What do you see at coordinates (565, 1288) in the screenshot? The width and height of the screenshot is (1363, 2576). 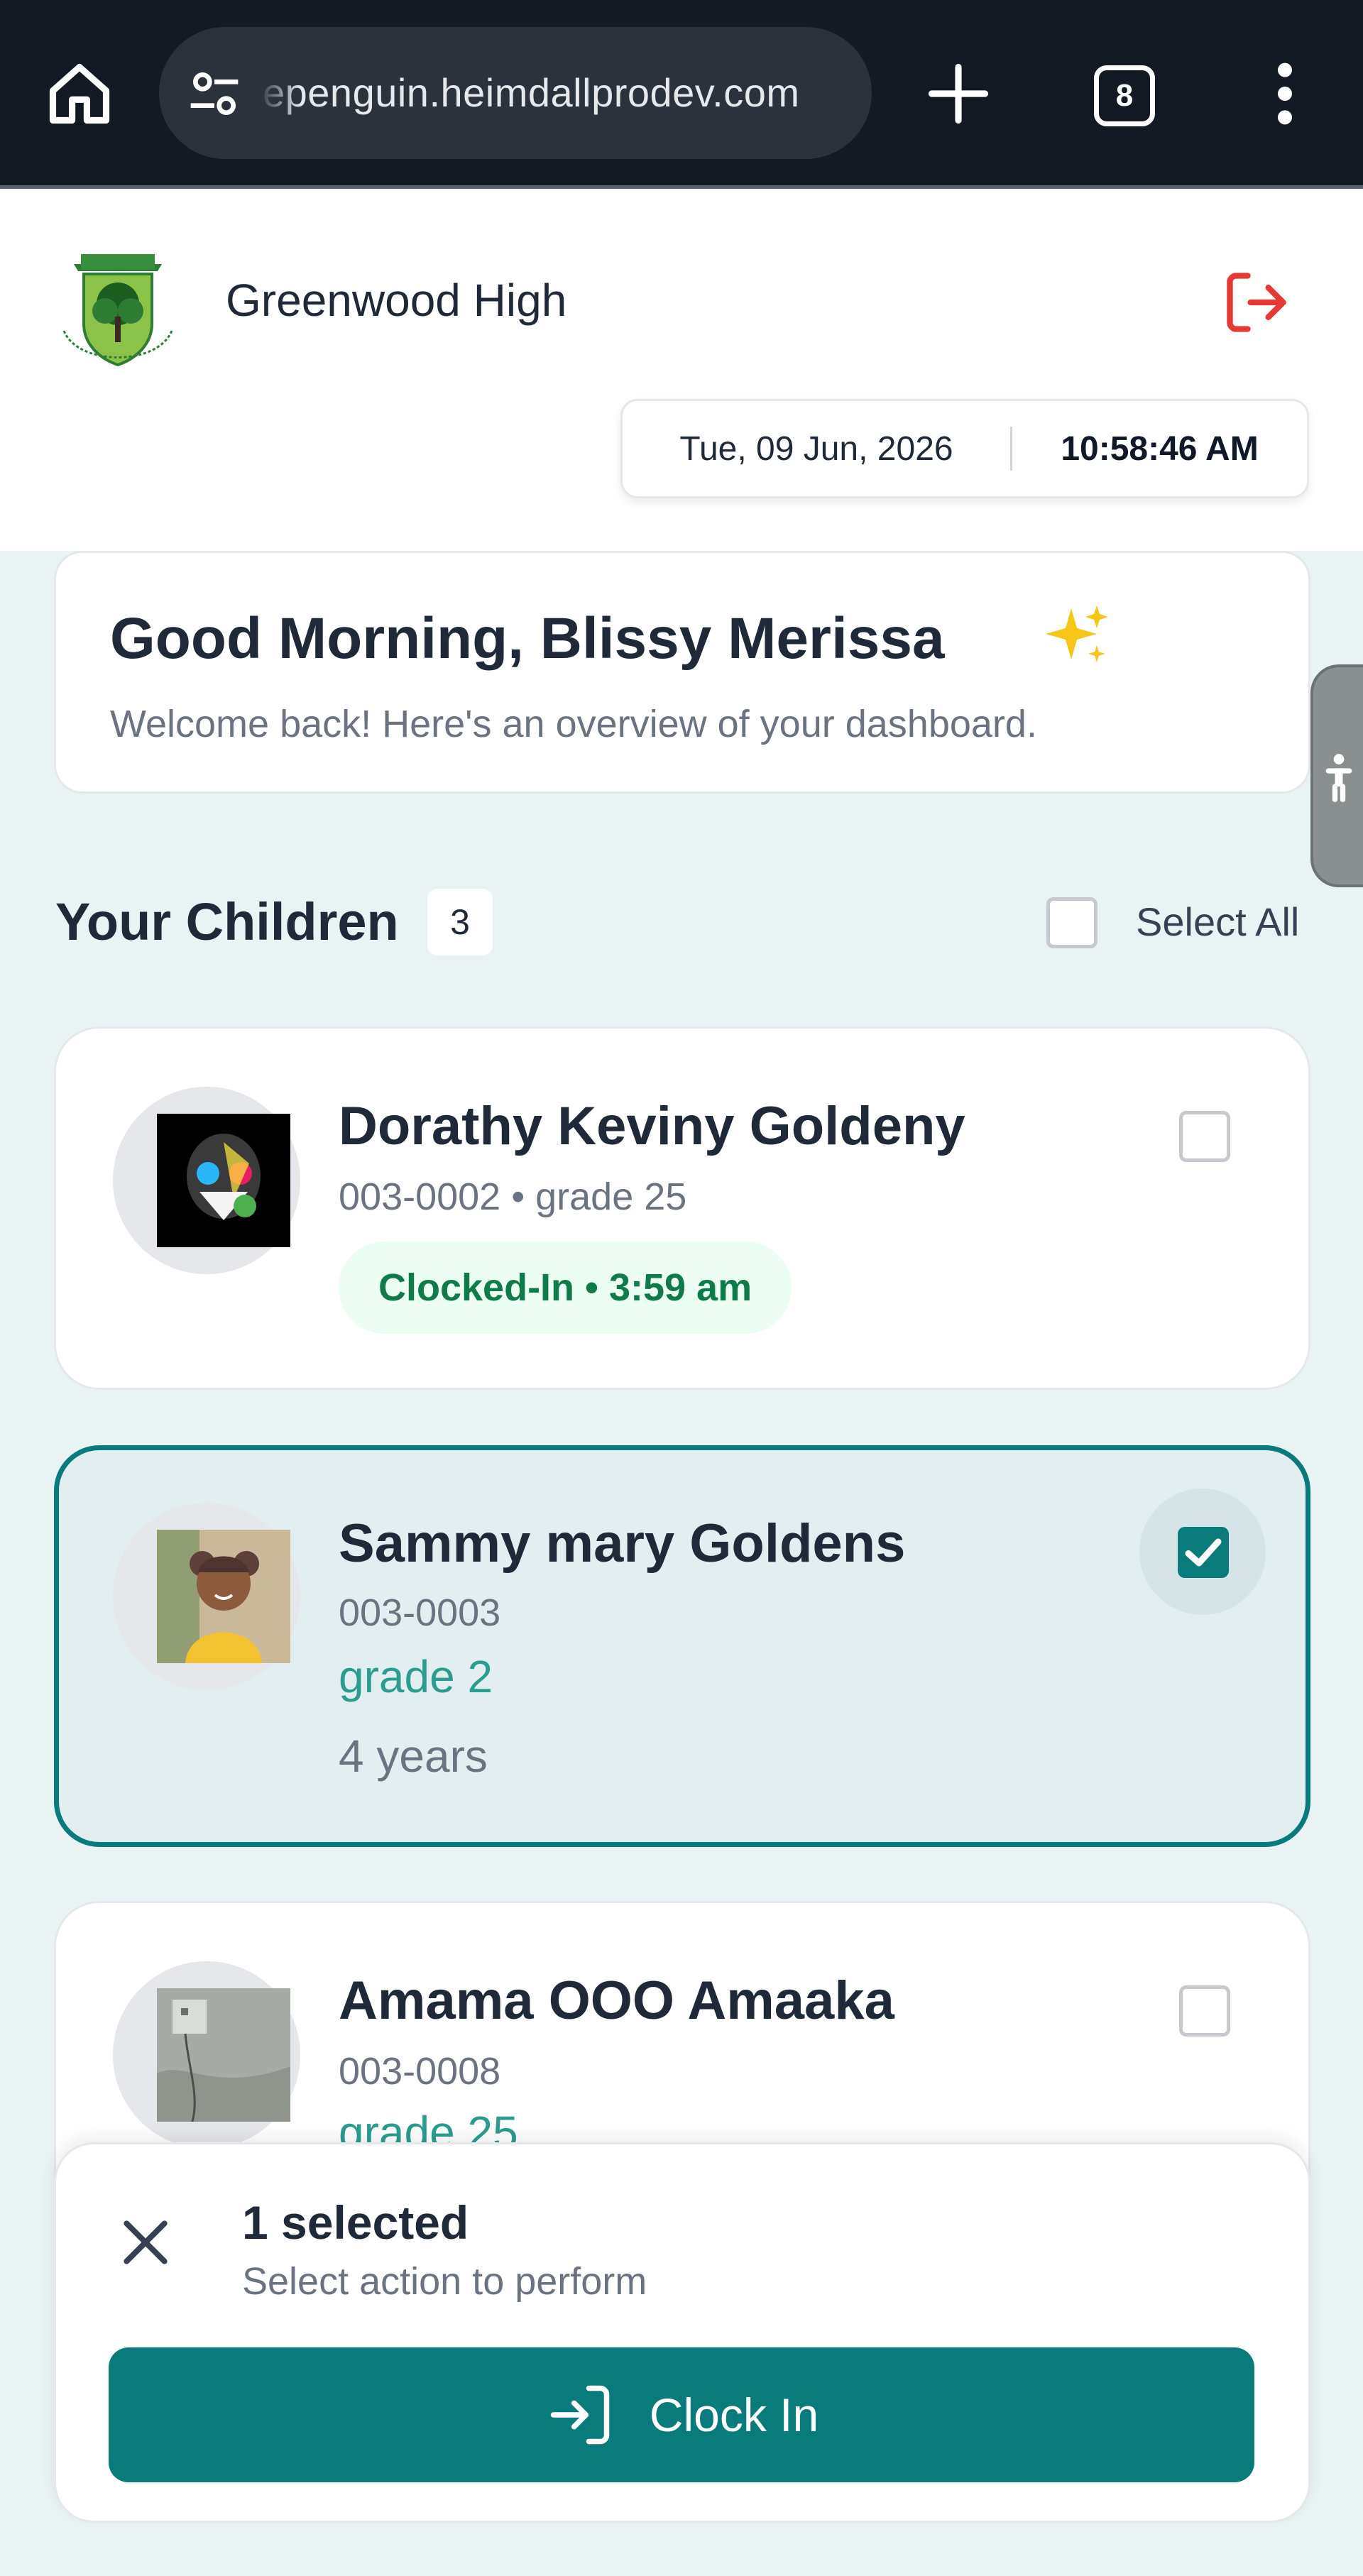 I see `clocked-in-badge: Clocked-In • 3:59 am` at bounding box center [565, 1288].